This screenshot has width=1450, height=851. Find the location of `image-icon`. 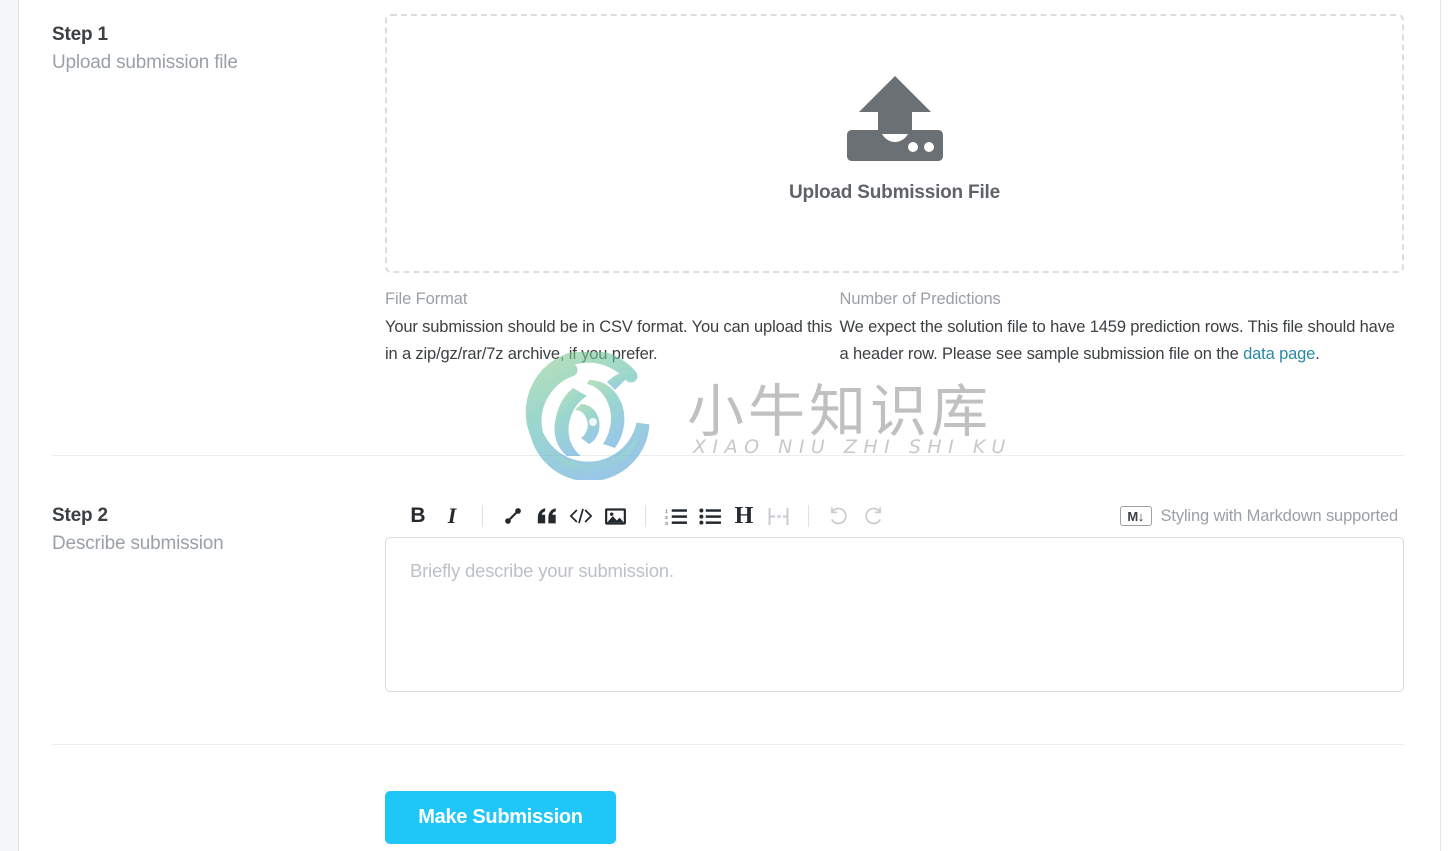

image-icon is located at coordinates (615, 516).